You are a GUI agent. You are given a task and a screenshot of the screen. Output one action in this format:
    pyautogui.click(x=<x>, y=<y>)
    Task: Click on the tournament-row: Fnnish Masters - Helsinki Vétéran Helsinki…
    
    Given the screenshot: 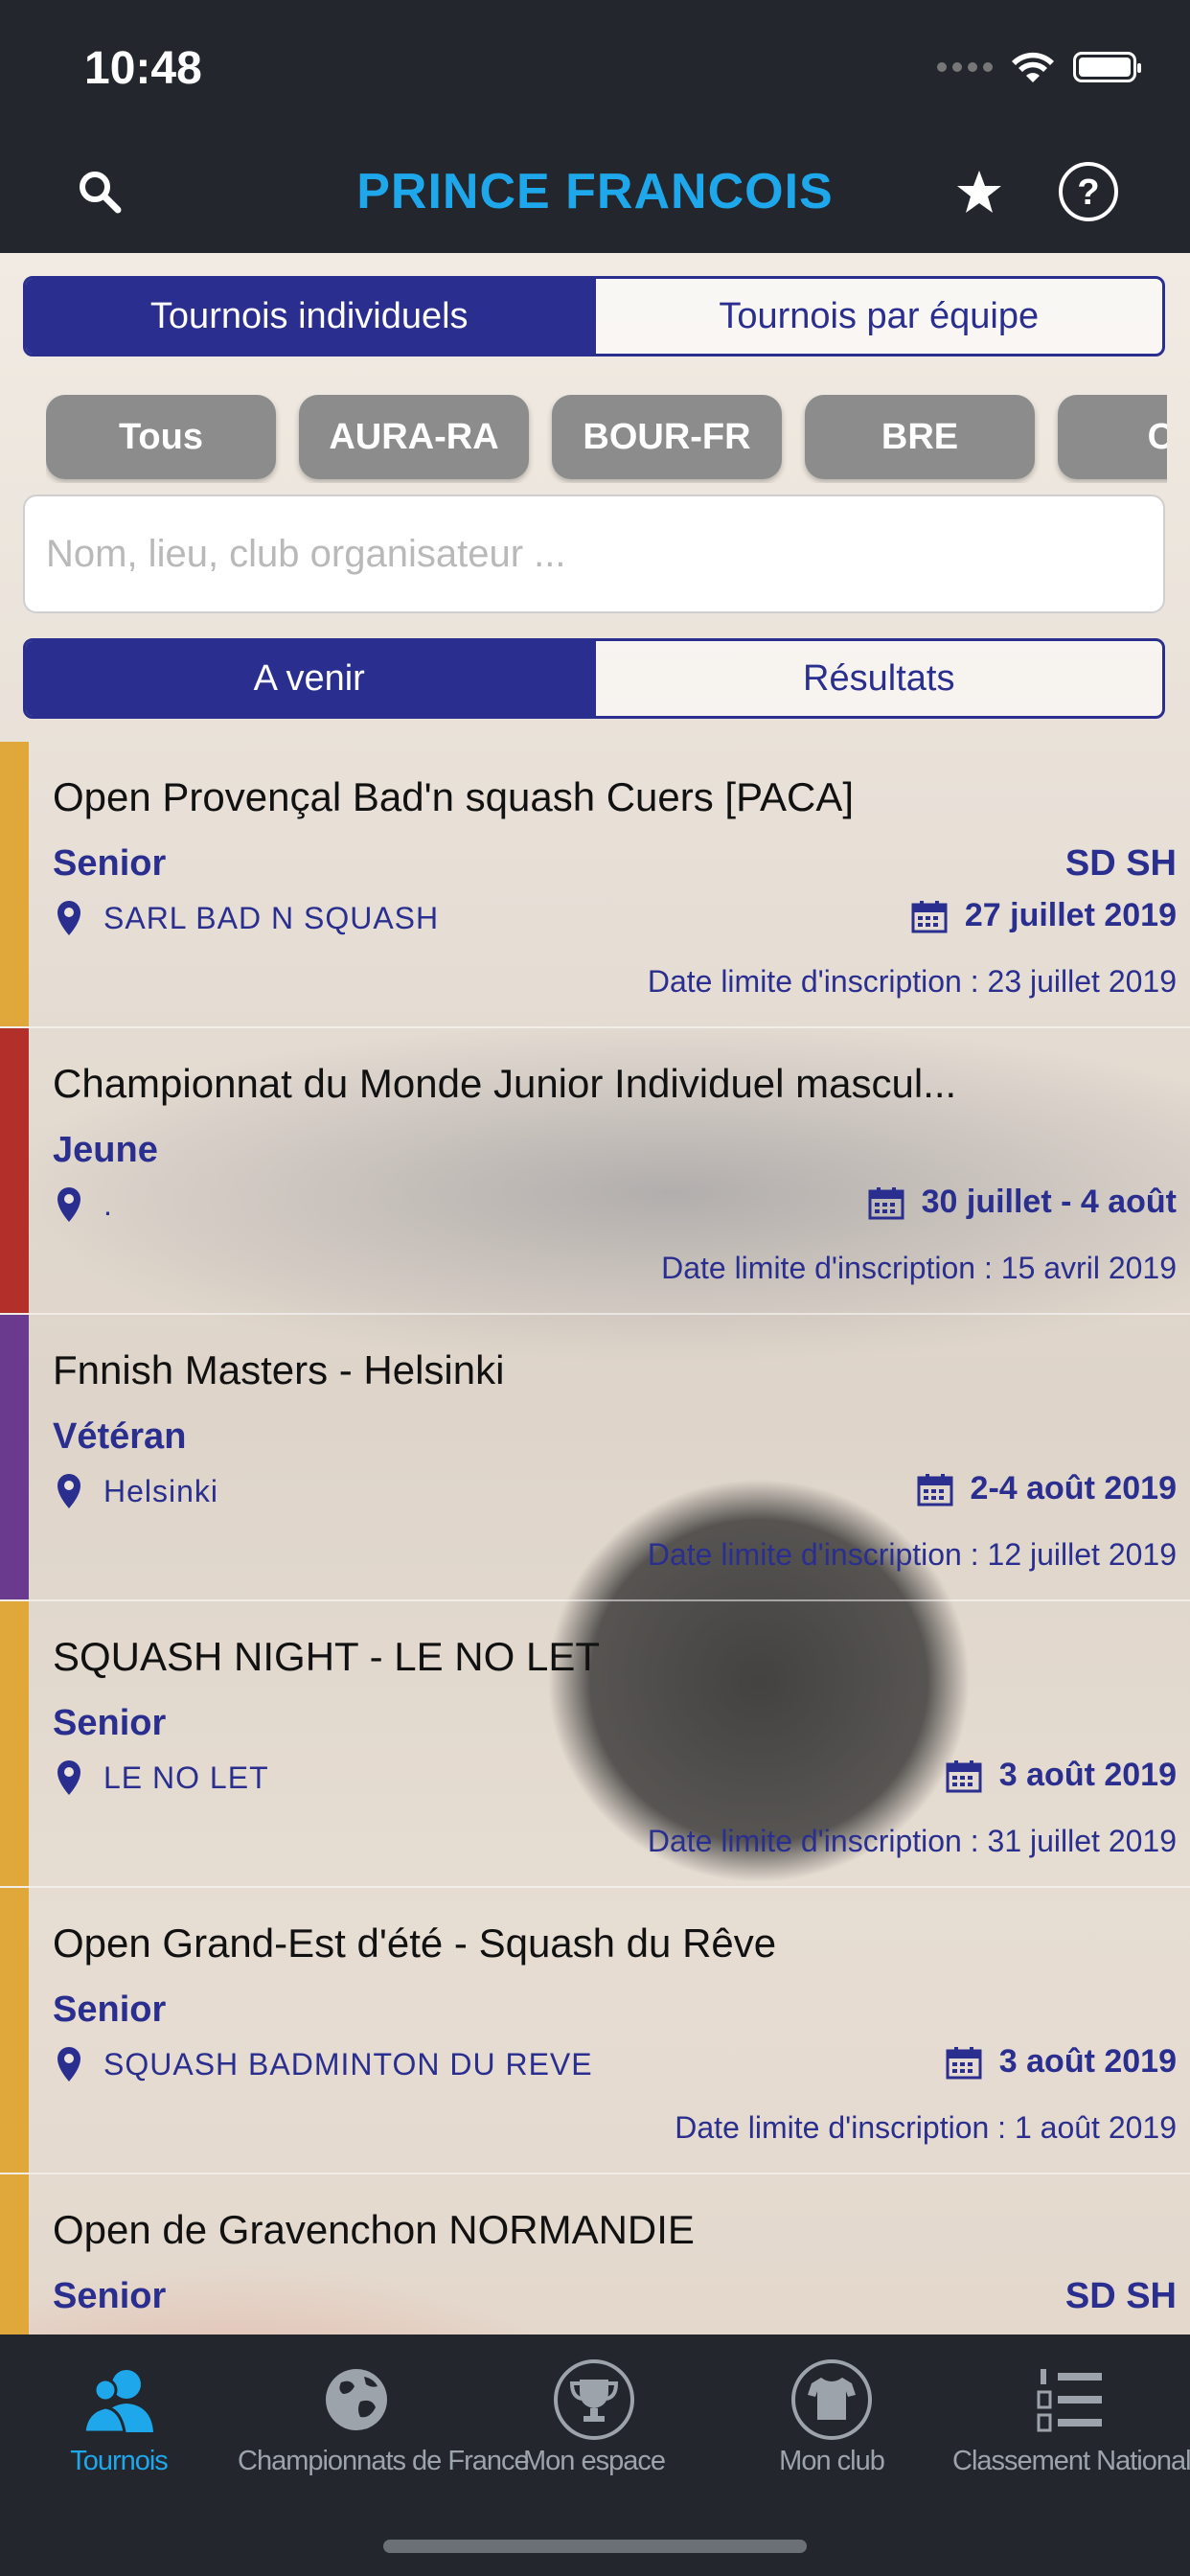 What is the action you would take?
    pyautogui.click(x=595, y=1458)
    